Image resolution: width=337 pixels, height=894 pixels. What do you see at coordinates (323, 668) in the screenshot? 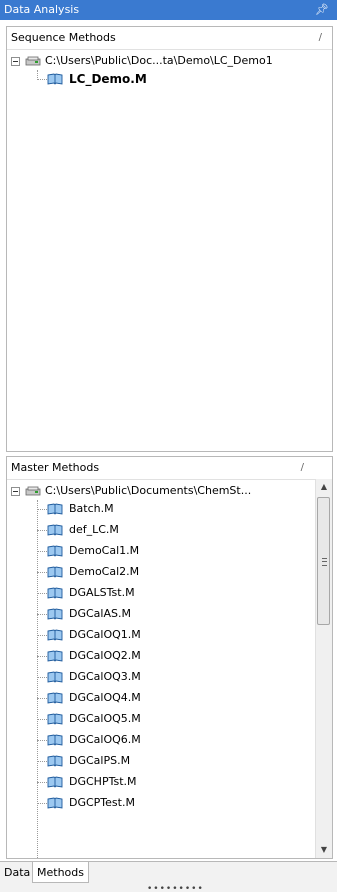
I see `vertical-scrollbar: ▲ ▼` at bounding box center [323, 668].